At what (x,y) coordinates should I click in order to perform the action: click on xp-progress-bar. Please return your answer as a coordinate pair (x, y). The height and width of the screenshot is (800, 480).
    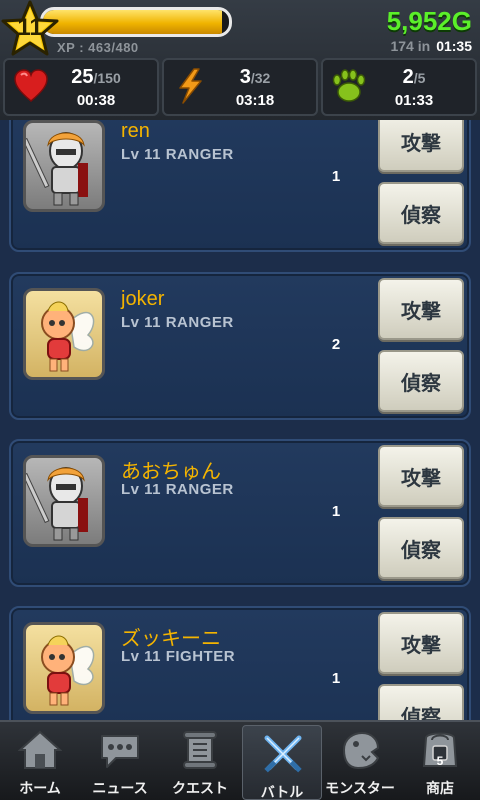
    Looking at the image, I should click on (136, 22).